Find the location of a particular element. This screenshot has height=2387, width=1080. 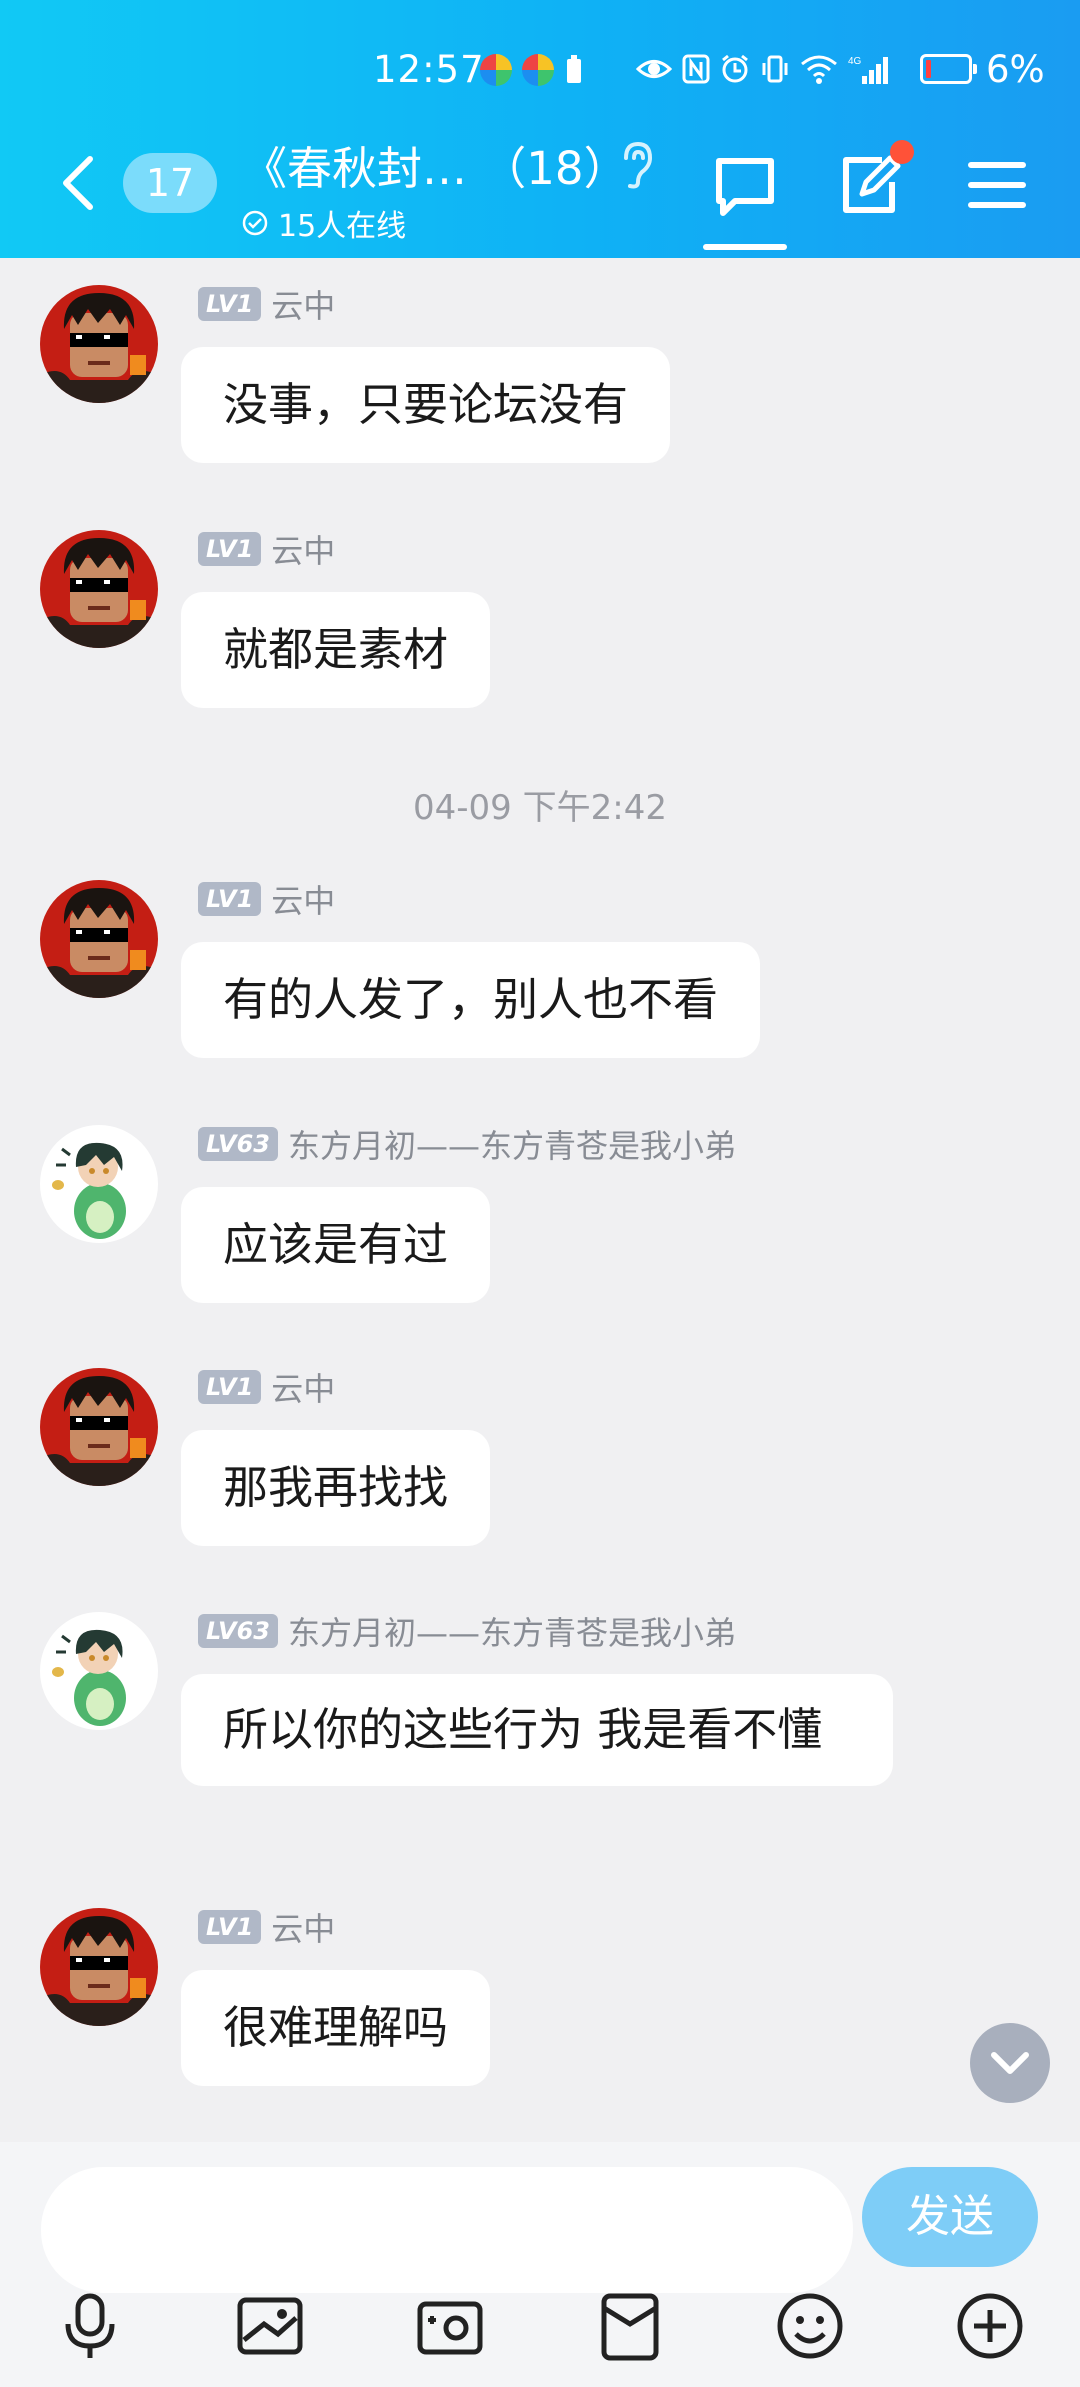

group-title: 《春秋封… （18） is located at coordinates (435, 164).